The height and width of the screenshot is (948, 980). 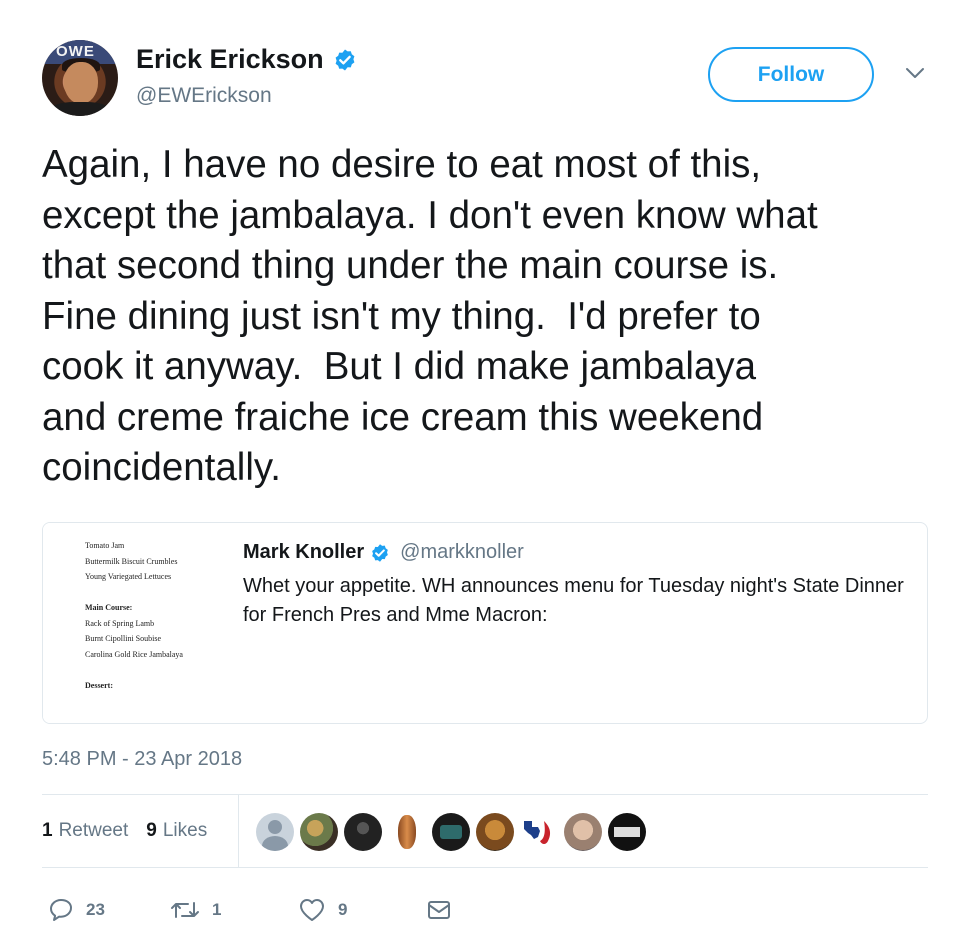 What do you see at coordinates (462, 552) in the screenshot?
I see `quoted-handle: @markknoller` at bounding box center [462, 552].